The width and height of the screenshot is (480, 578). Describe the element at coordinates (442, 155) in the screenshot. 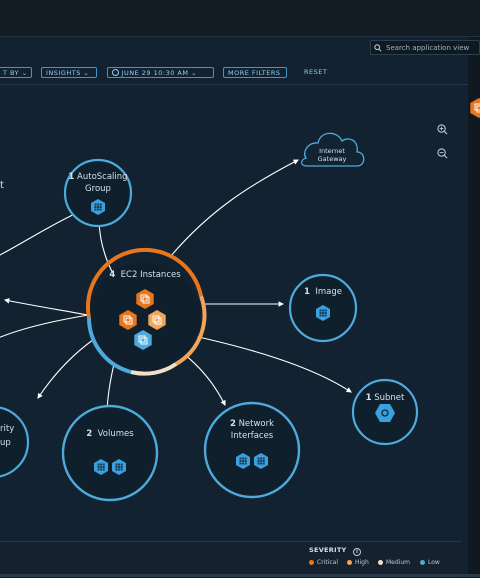

I see `zoom-out-icon` at that location.